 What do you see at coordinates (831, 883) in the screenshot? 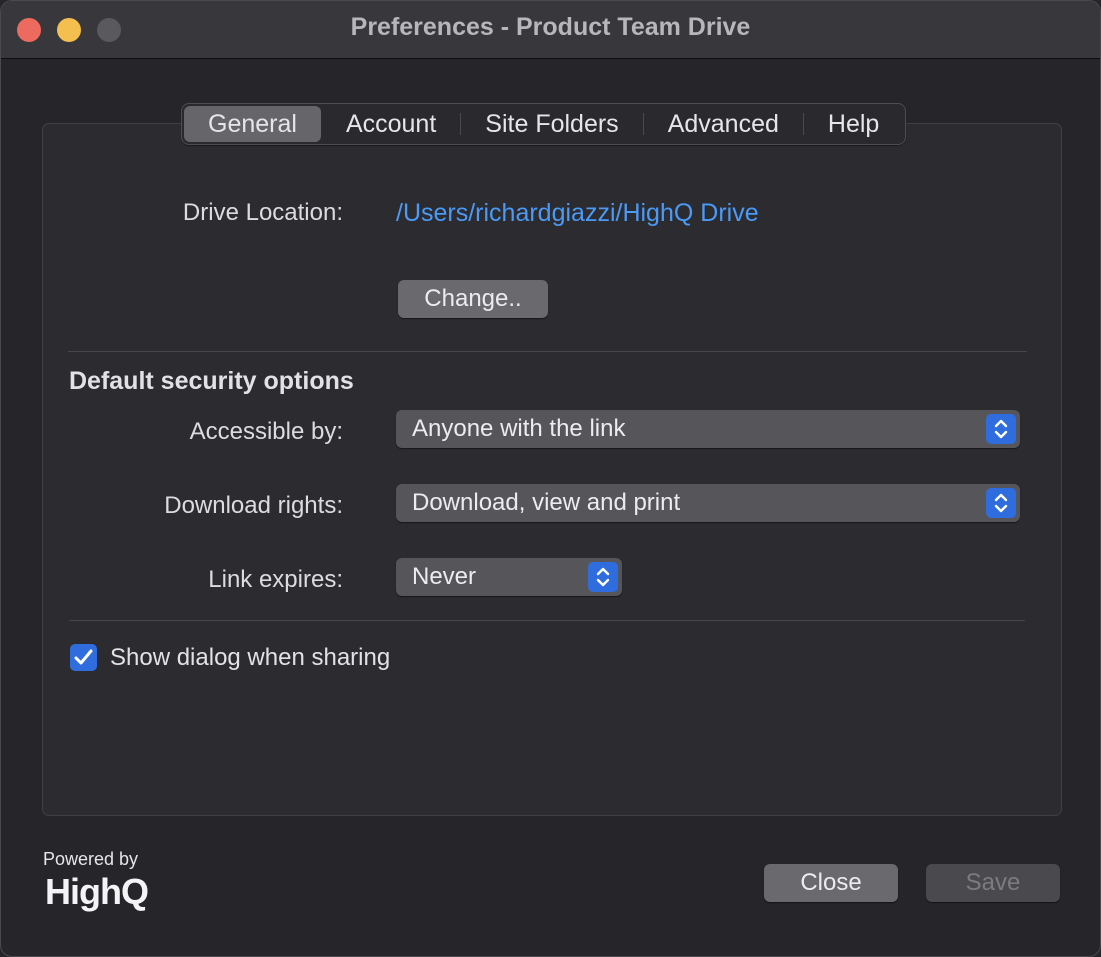
I see `close-button: Close` at bounding box center [831, 883].